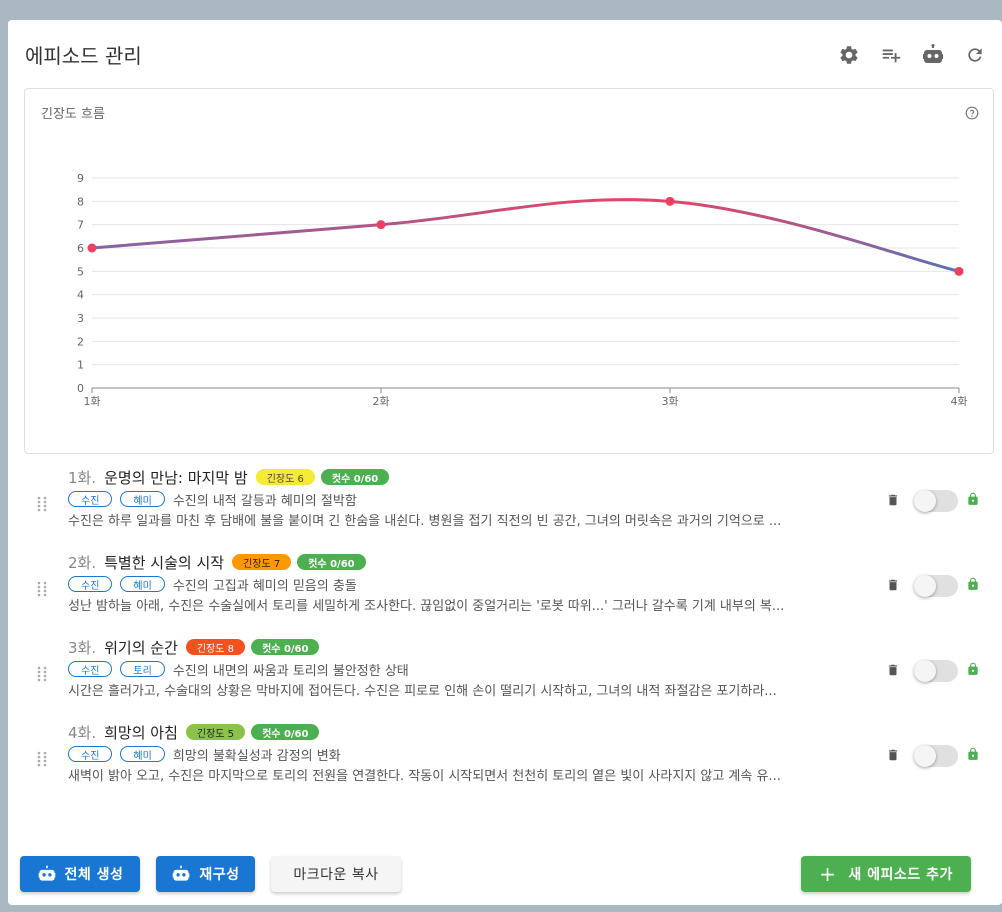 This screenshot has width=1002, height=912. I want to click on episode-meta: 수진 혜미 수진의 내적 갈등과 혜미의 절박함, so click(212, 499).